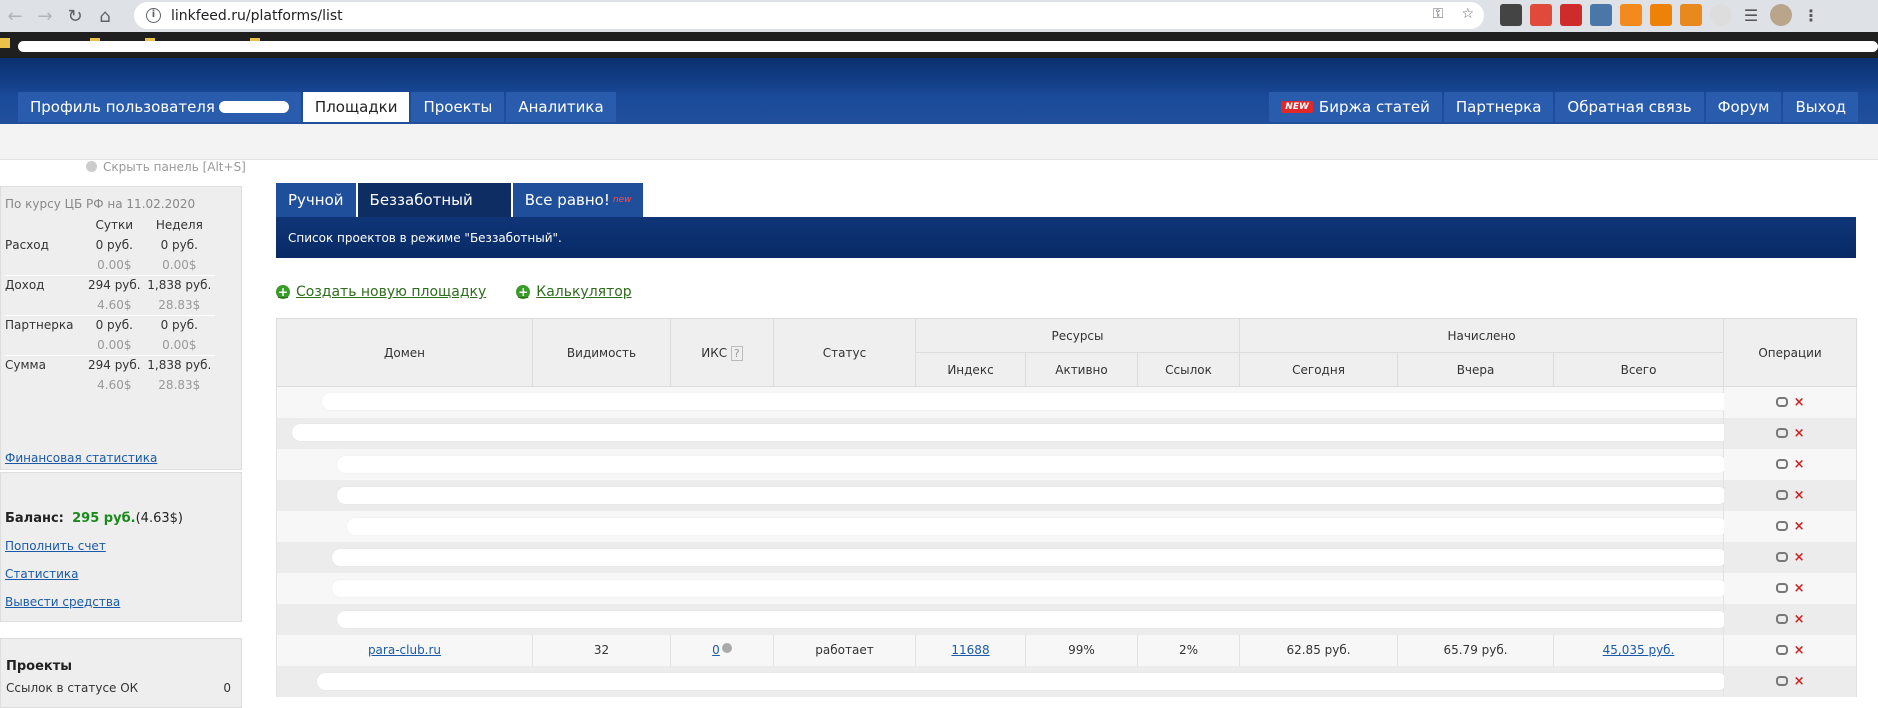 This screenshot has height=708, width=1878. I want to click on today-value: 62.85 руб., so click(1319, 650).